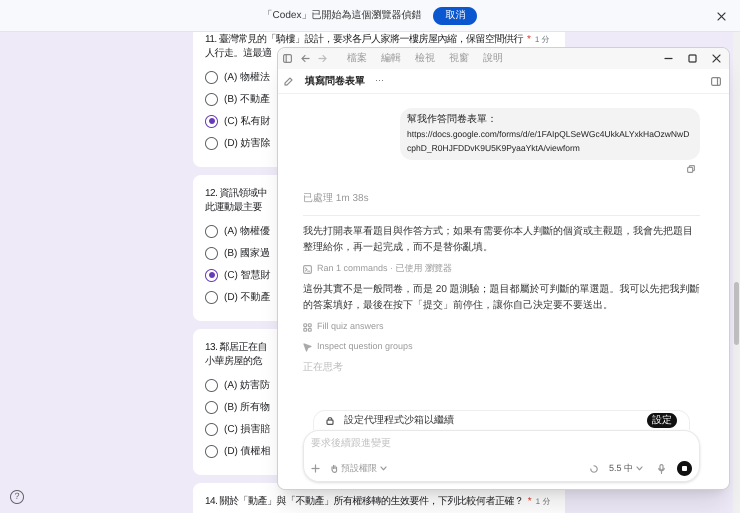  I want to click on question-text: 此運動最主要, so click(233, 208).